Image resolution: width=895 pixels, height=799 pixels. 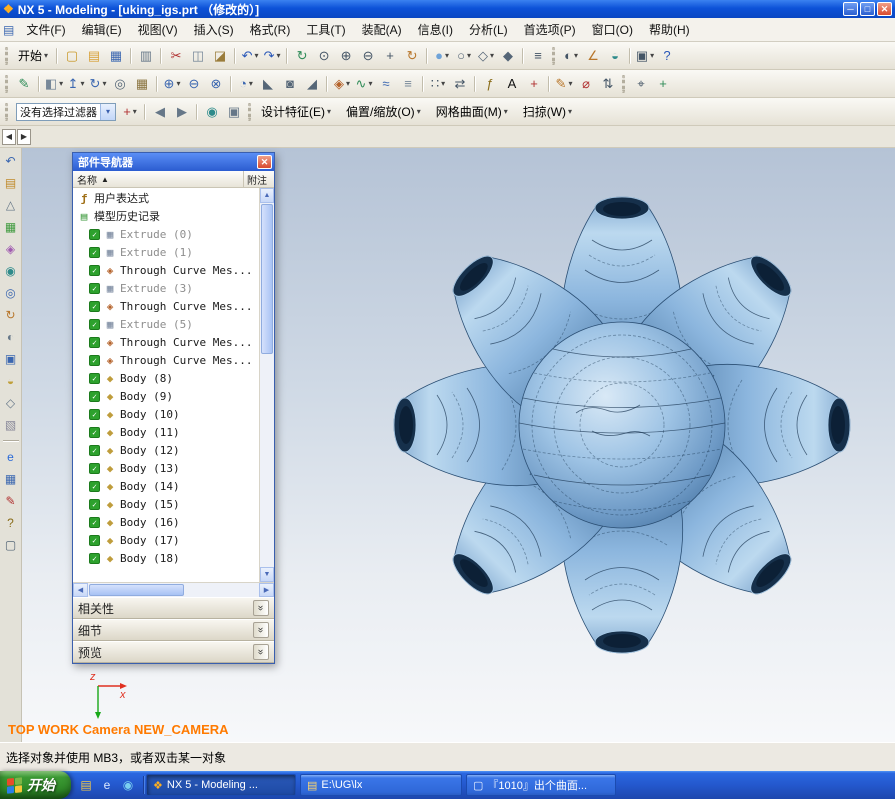 I want to click on menu-item: 插入(S), so click(x=214, y=29).